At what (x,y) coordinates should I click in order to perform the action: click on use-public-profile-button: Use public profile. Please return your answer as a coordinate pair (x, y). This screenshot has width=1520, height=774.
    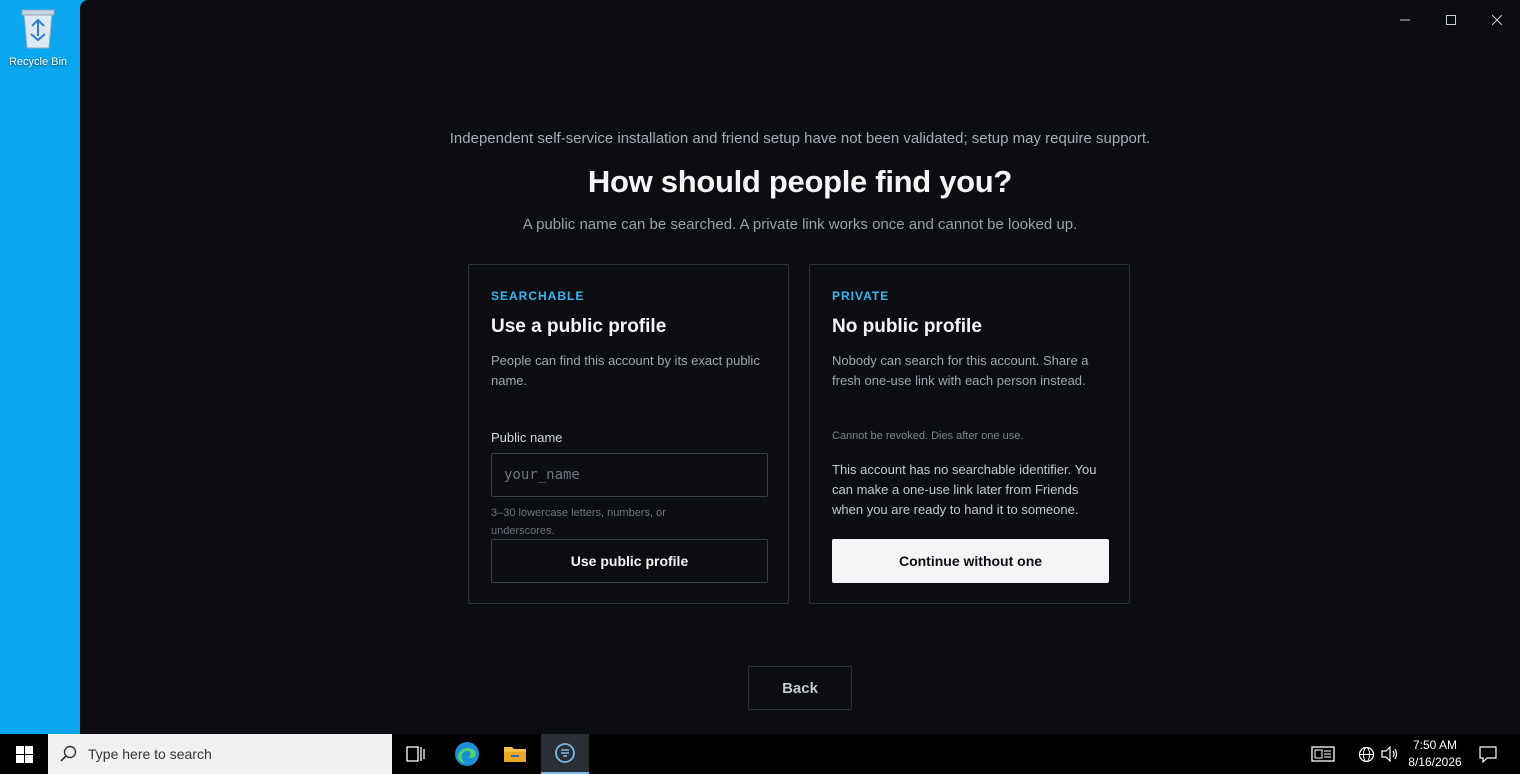
    Looking at the image, I should click on (629, 561).